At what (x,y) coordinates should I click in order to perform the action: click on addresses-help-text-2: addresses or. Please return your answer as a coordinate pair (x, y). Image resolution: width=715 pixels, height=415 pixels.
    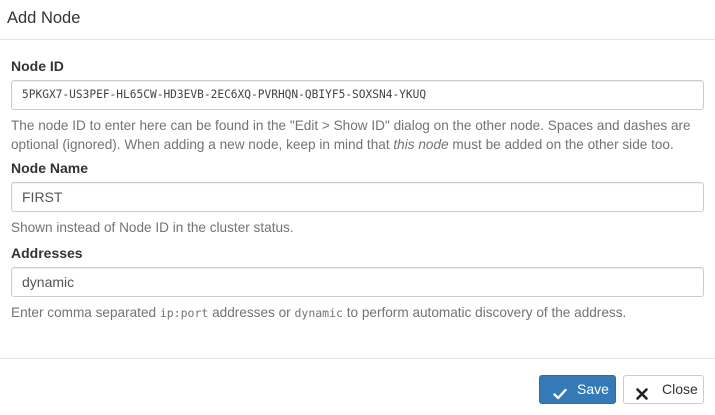
    Looking at the image, I should click on (251, 312).